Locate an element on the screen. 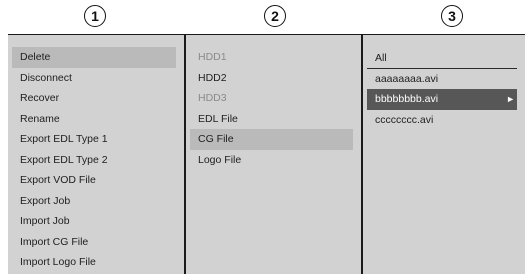 The width and height of the screenshot is (525, 274). step-number: 3 is located at coordinates (452, 16).